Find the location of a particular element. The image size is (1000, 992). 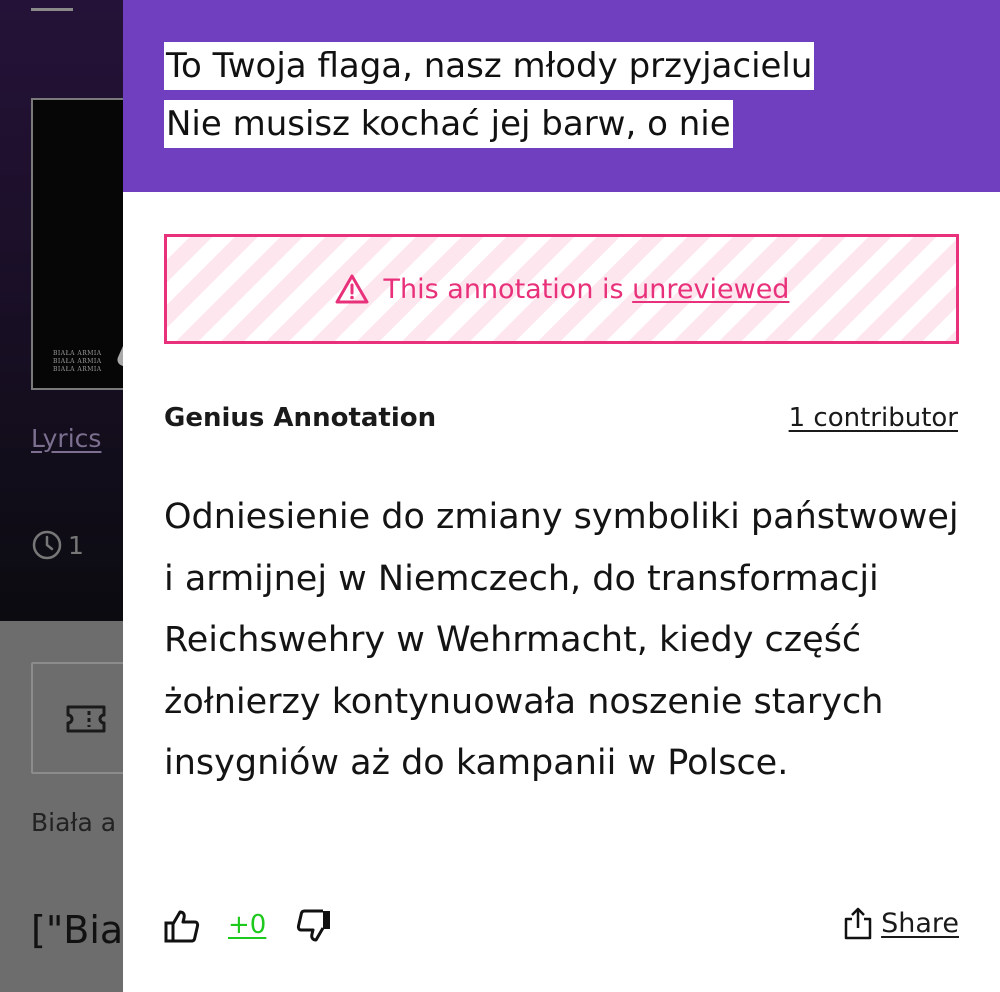

vote-bar: +0 Share is located at coordinates (561, 927).